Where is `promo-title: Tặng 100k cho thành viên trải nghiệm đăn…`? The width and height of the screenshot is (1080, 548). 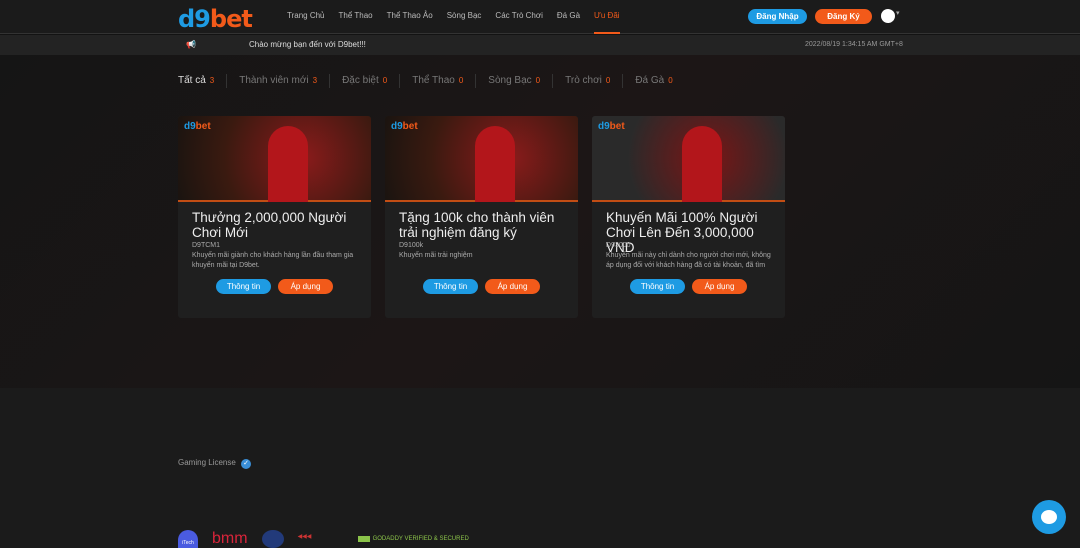 promo-title: Tặng 100k cho thành viên trải nghiệm đăn… is located at coordinates (477, 225).